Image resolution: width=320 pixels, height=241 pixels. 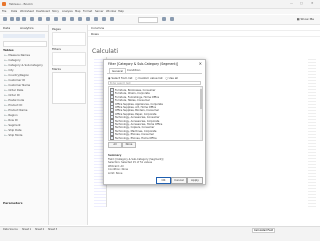 What do you see at coordinates (111, 11) in the screenshot?
I see `menu-window: Window` at bounding box center [111, 11].